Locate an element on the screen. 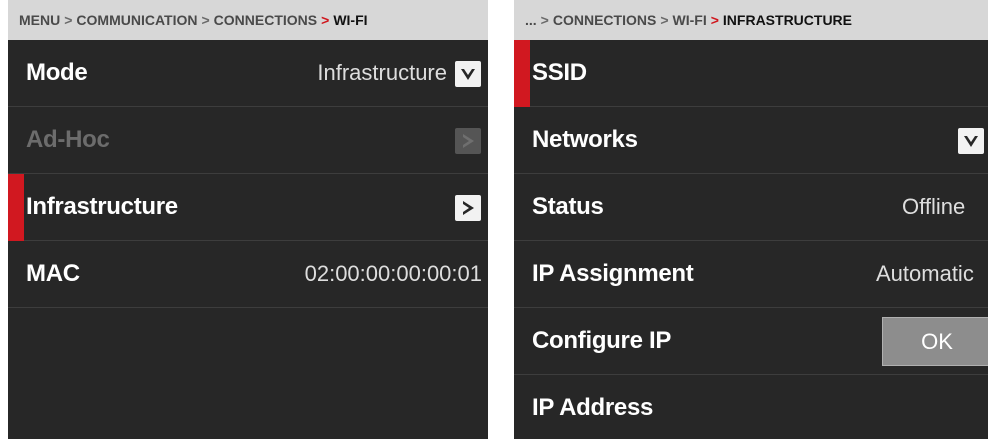 The width and height of the screenshot is (988, 439). breadcrumb-item-communication: COMMUNICATION is located at coordinates (136, 20).